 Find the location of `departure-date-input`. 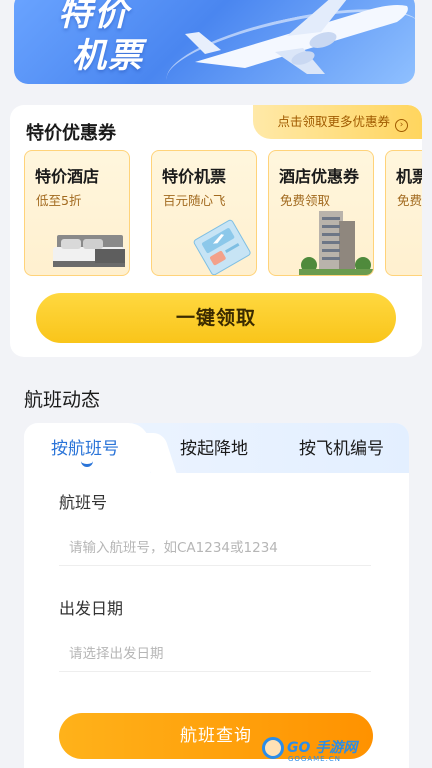

departure-date-input is located at coordinates (215, 654).